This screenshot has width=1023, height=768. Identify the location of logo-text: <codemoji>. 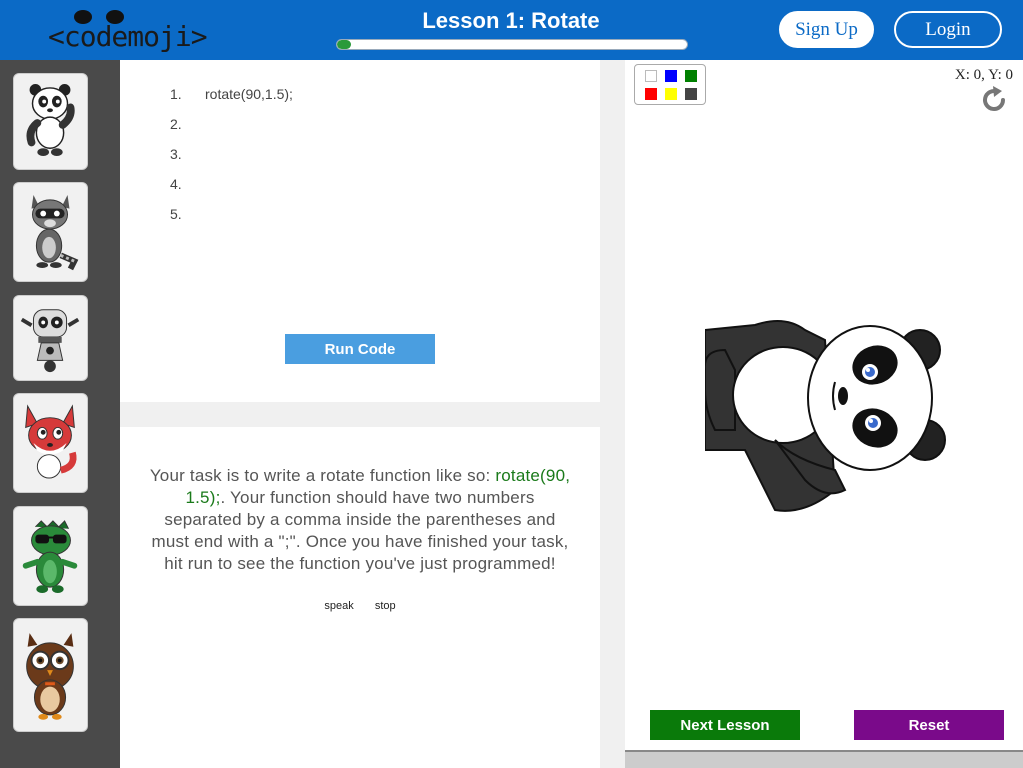
(128, 36).